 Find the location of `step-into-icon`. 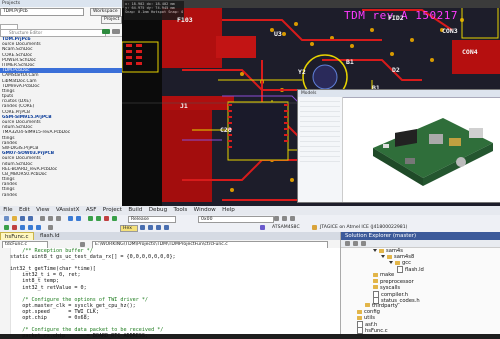

step-into-icon is located at coordinates (22, 227).